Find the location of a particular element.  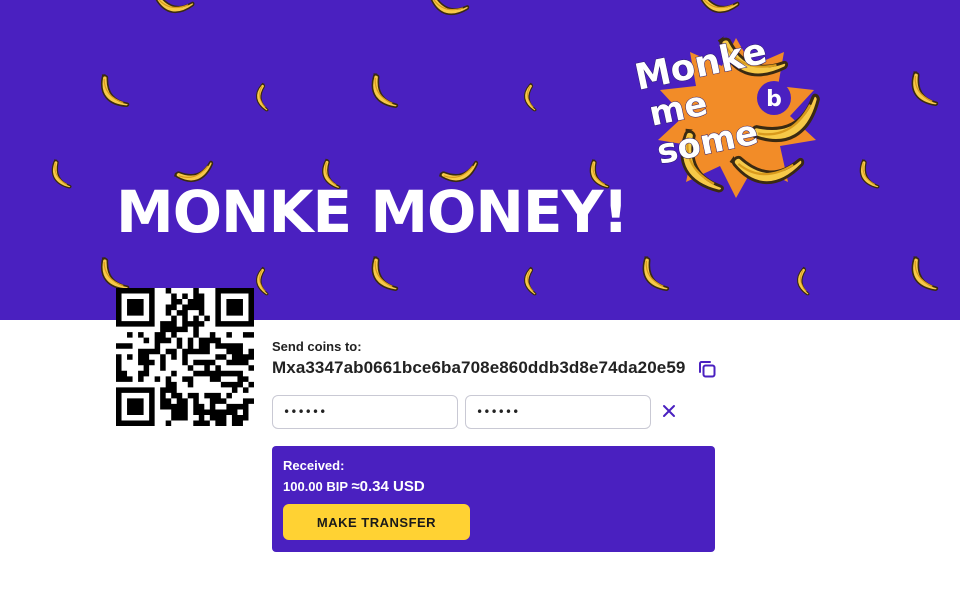

qr-modules is located at coordinates (185, 357).